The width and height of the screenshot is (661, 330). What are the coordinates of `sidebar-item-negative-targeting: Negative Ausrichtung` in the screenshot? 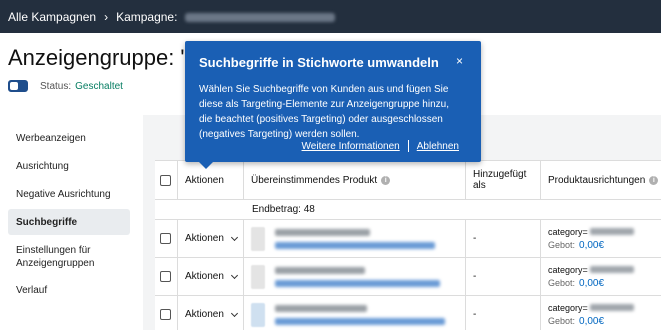 It's located at (69, 194).